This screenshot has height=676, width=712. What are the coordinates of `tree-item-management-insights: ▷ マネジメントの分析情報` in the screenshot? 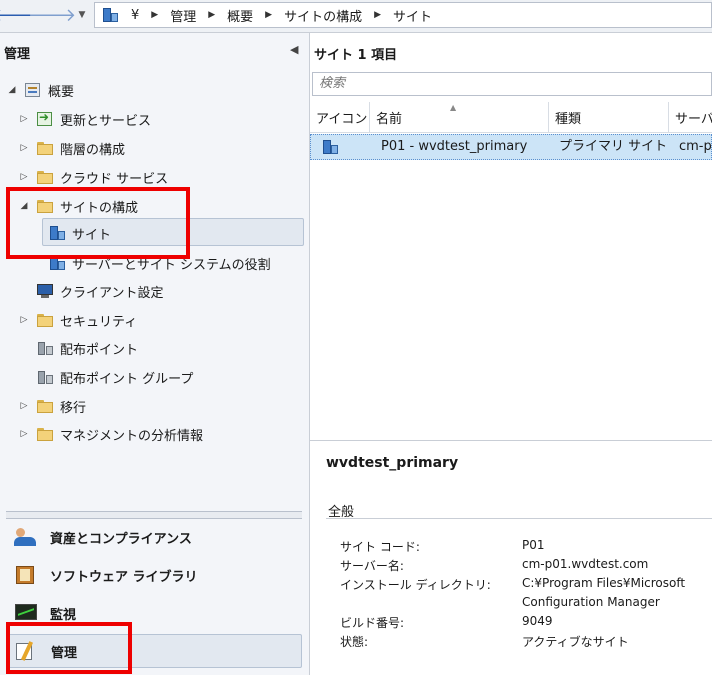 It's located at (110, 434).